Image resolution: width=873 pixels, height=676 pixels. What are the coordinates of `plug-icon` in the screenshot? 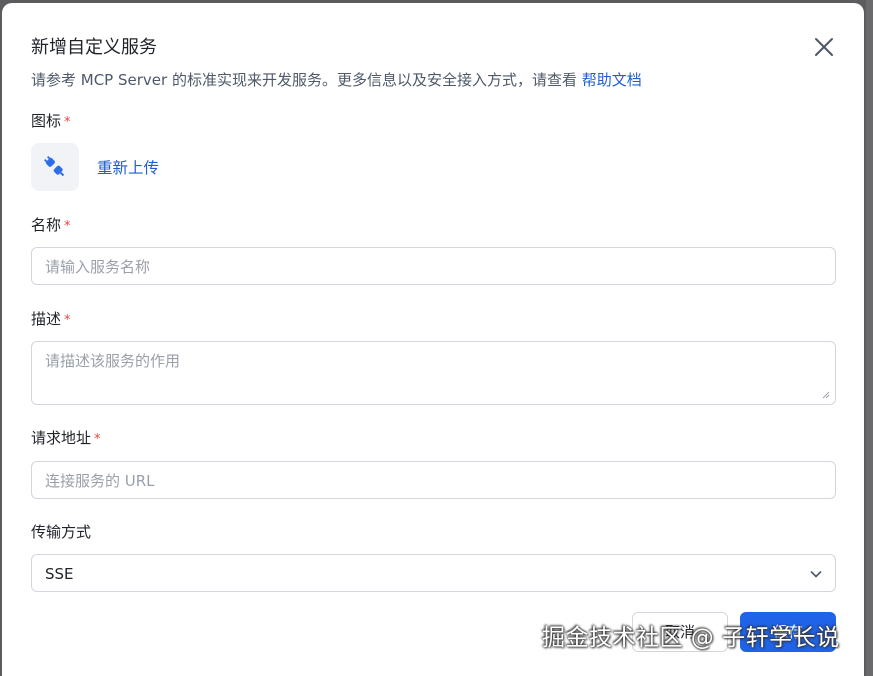 It's located at (54, 166).